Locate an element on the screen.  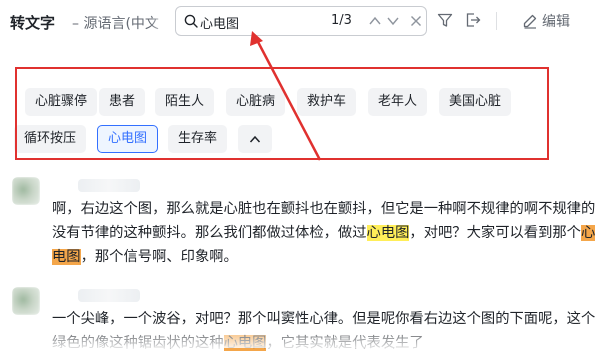
source-language-selector: – 源语言(中文 is located at coordinates (120, 23).